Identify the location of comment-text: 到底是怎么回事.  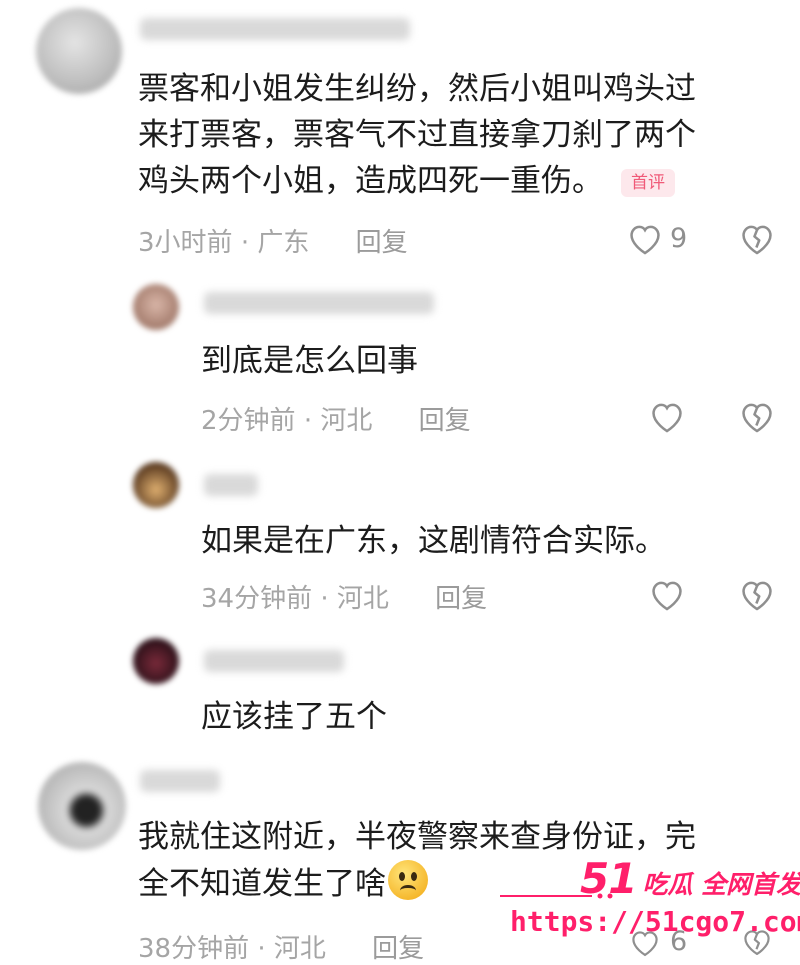
(309, 361).